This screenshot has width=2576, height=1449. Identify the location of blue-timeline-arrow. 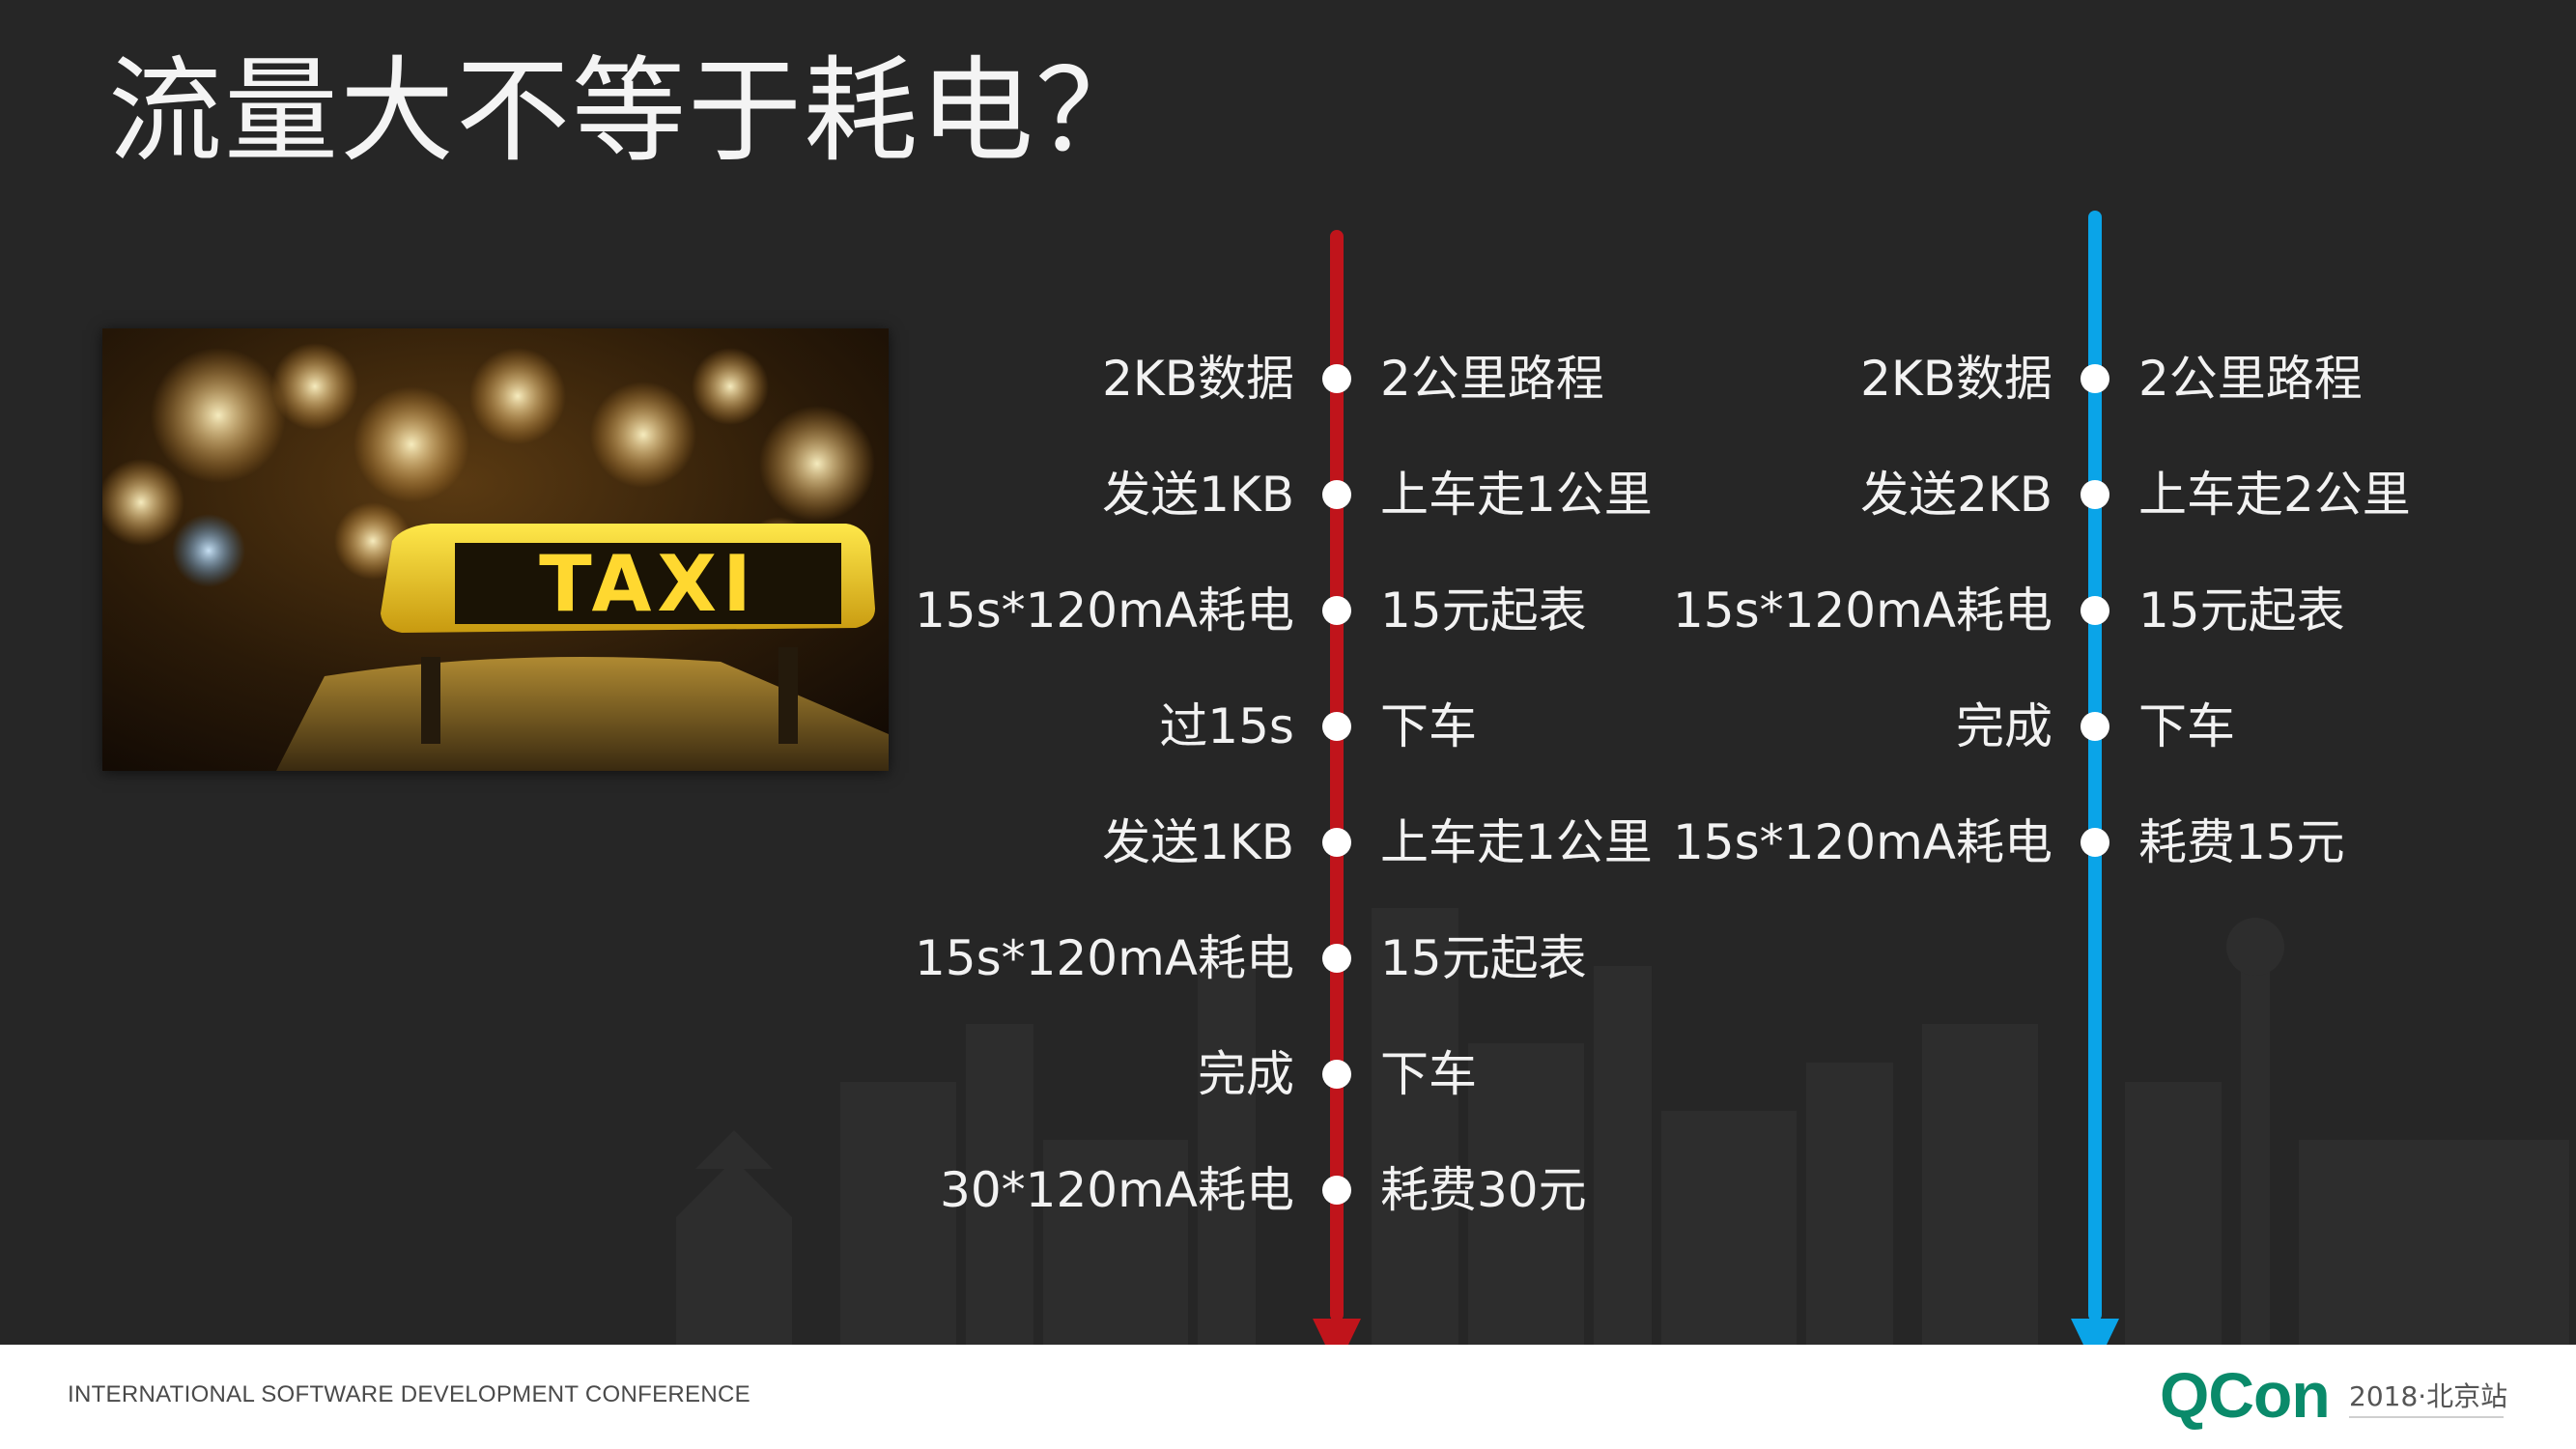
(2095, 1332).